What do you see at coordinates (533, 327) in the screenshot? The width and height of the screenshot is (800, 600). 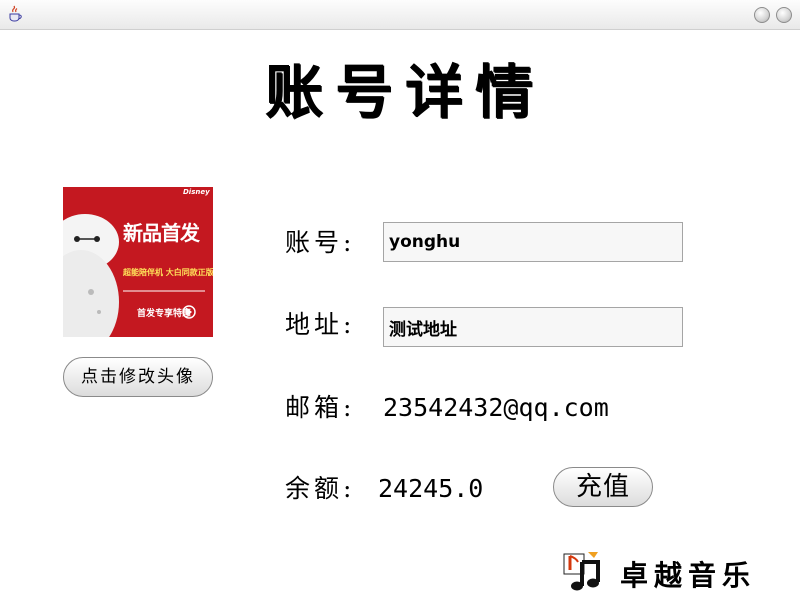 I see `address-input` at bounding box center [533, 327].